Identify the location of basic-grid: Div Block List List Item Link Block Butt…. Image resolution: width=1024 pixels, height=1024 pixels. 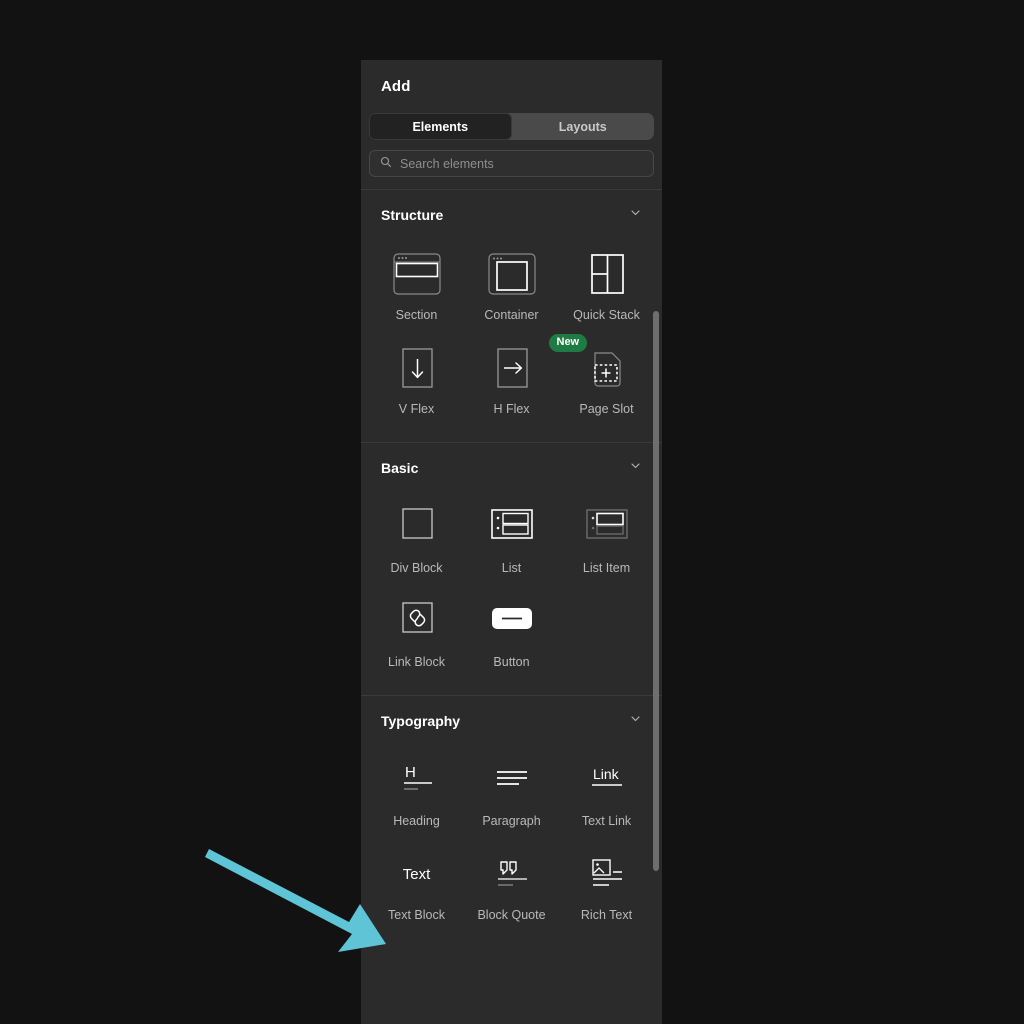
(511, 588).